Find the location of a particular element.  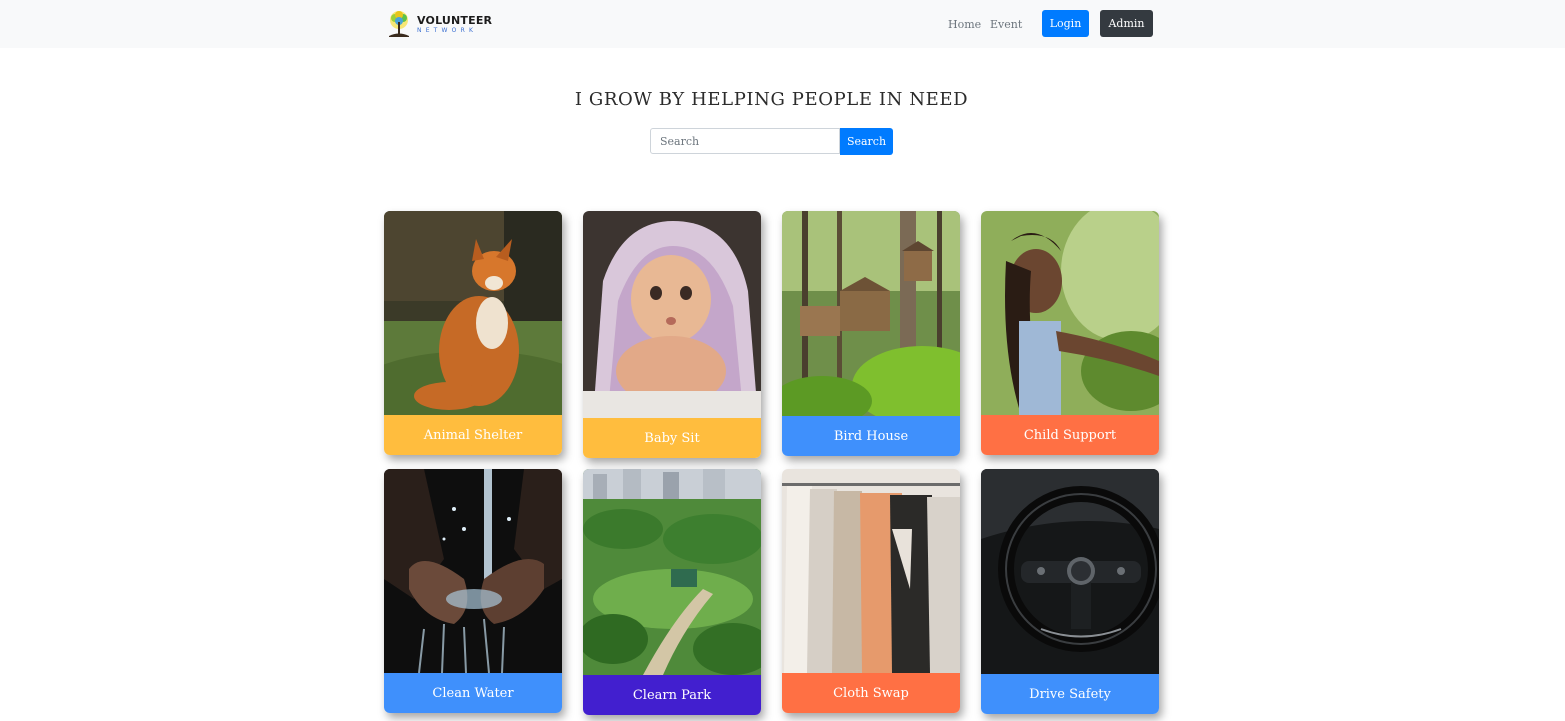

event-card-clean-water: Clean Water is located at coordinates (473, 591).